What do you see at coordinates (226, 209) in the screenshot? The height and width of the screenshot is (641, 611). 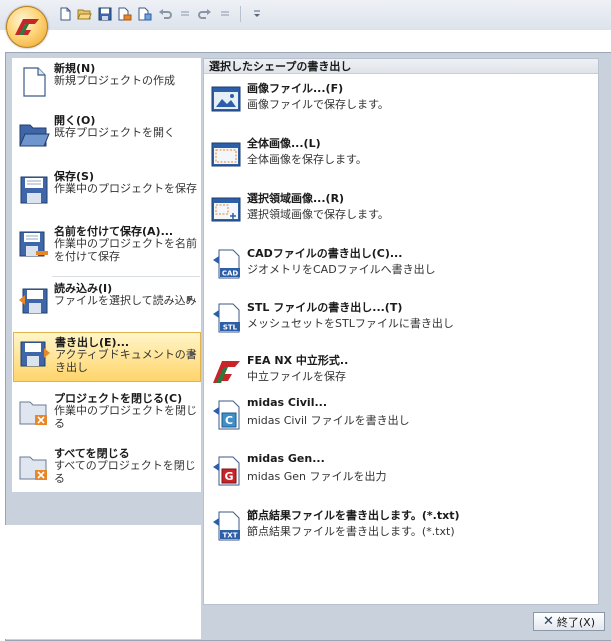 I see `selection-image-icon` at bounding box center [226, 209].